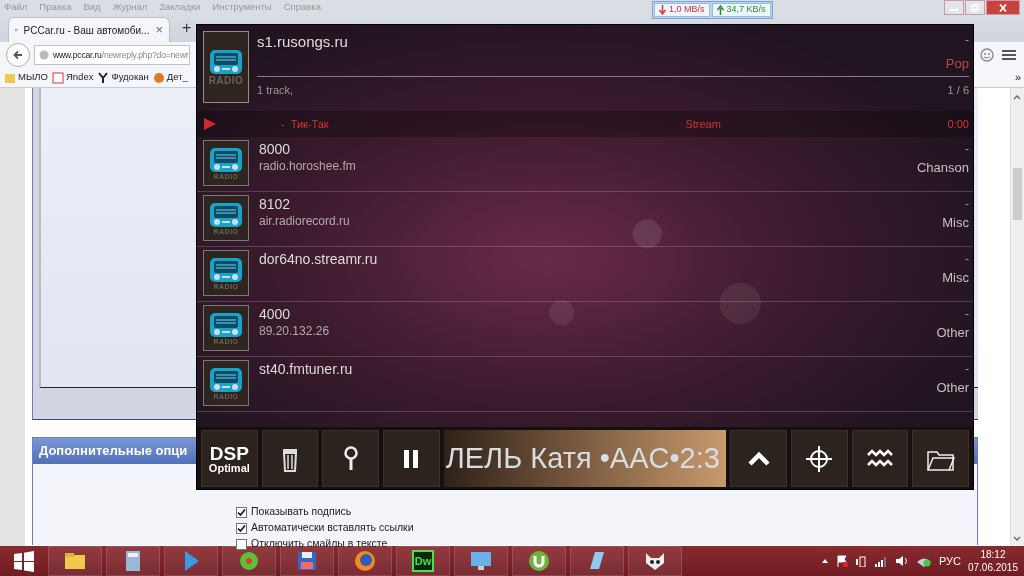 Image resolution: width=1024 pixels, height=576 pixels. I want to click on clock: 18:12 07.06.2015, so click(992, 561).